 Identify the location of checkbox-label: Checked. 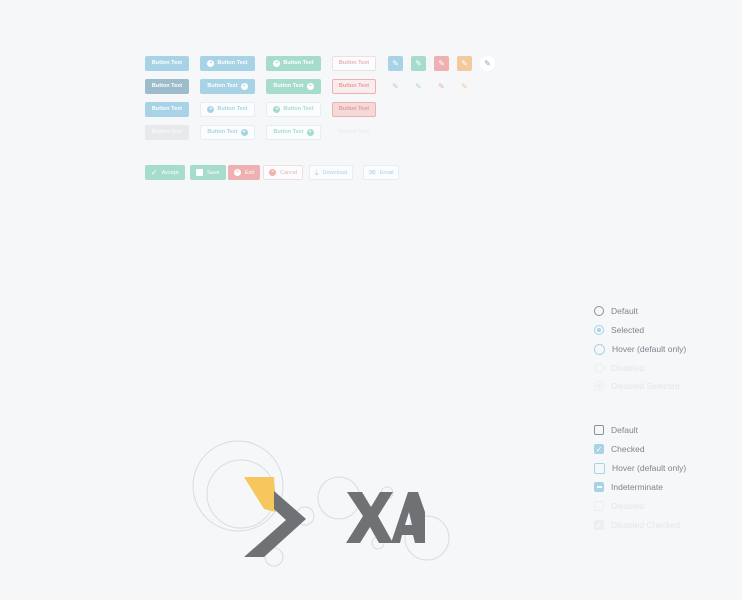
(628, 449).